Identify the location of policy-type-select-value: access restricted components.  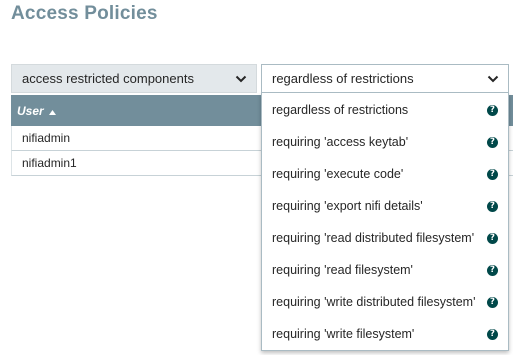
(108, 78).